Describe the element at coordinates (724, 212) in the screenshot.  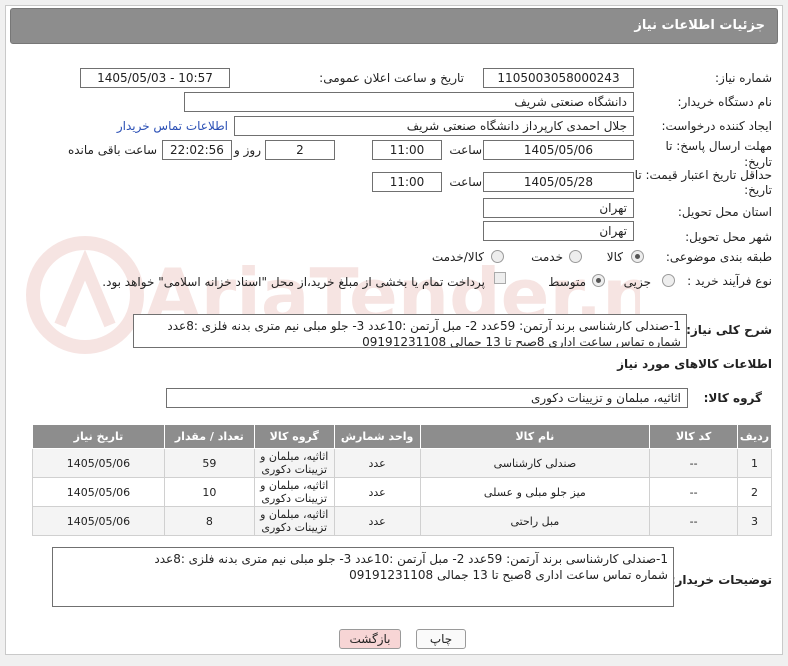
I see `province-label: استان محل تحویل:` at that location.